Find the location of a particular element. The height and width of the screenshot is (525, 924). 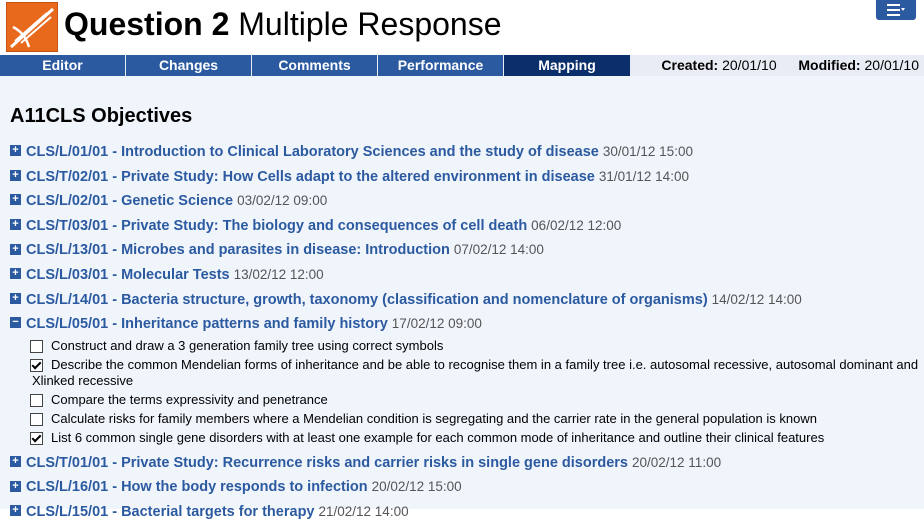

question-type: Multiple Response is located at coordinates (370, 24).